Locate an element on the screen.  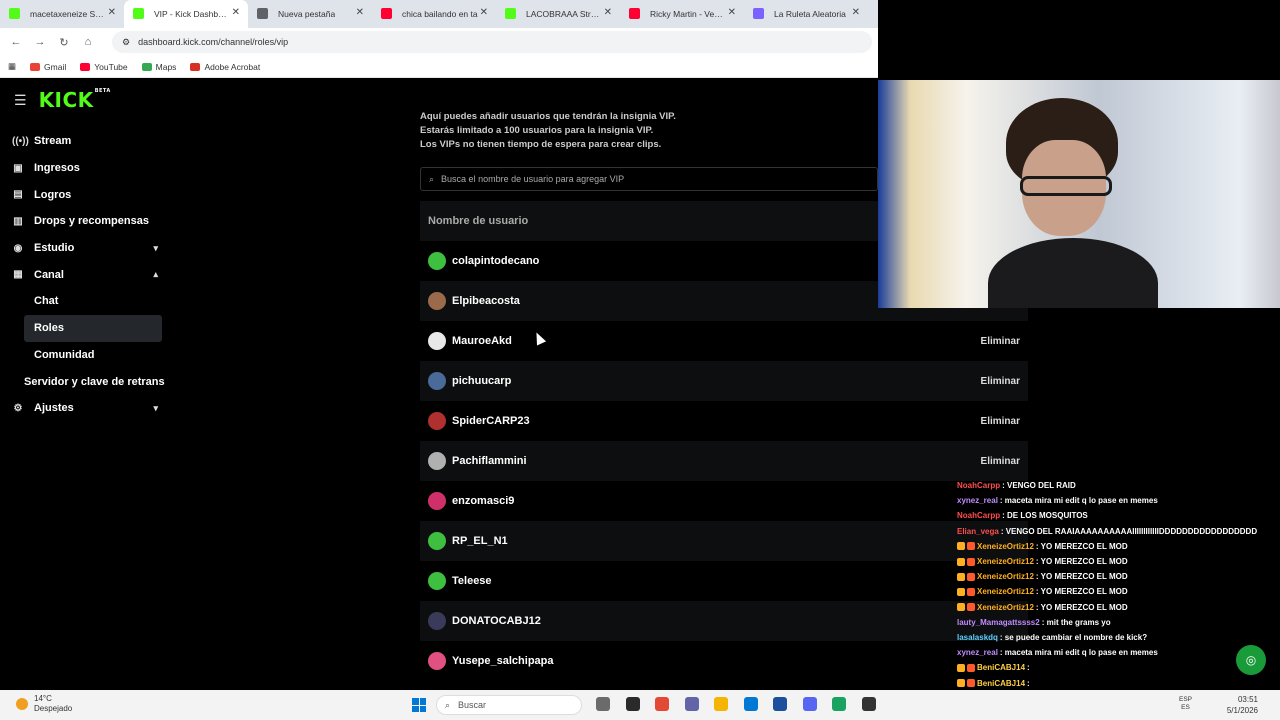
chat-username: lasalaskdq is located at coordinates (977, 637).